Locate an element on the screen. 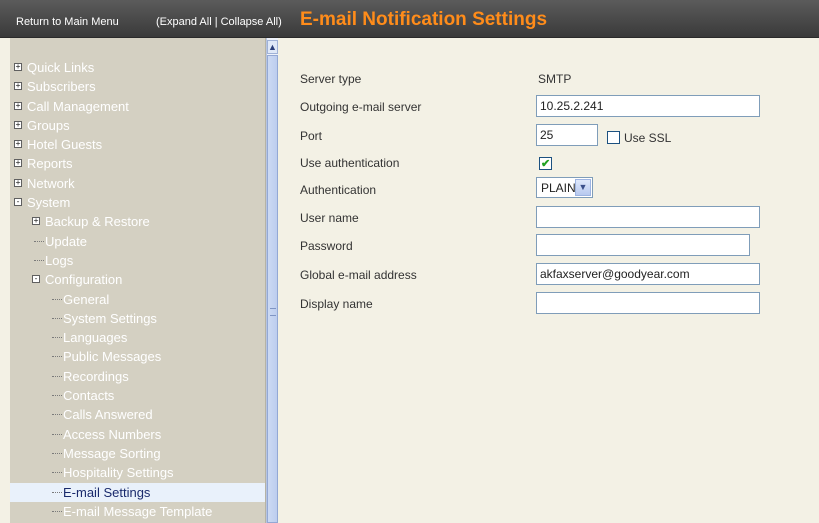  use-authentication-checkbox: ✔ is located at coordinates (545, 163).